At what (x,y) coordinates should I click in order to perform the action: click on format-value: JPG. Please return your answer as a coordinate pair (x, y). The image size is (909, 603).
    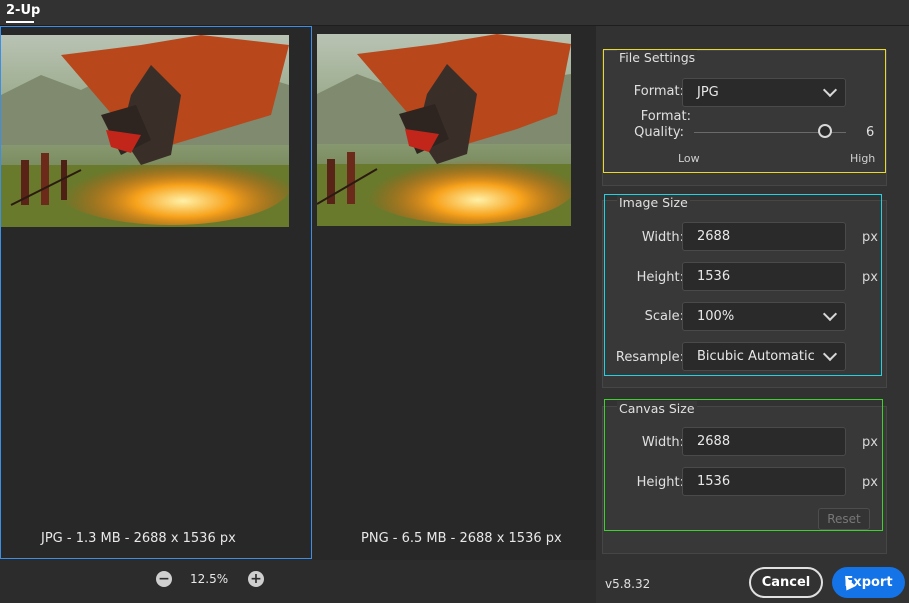
    Looking at the image, I should click on (708, 92).